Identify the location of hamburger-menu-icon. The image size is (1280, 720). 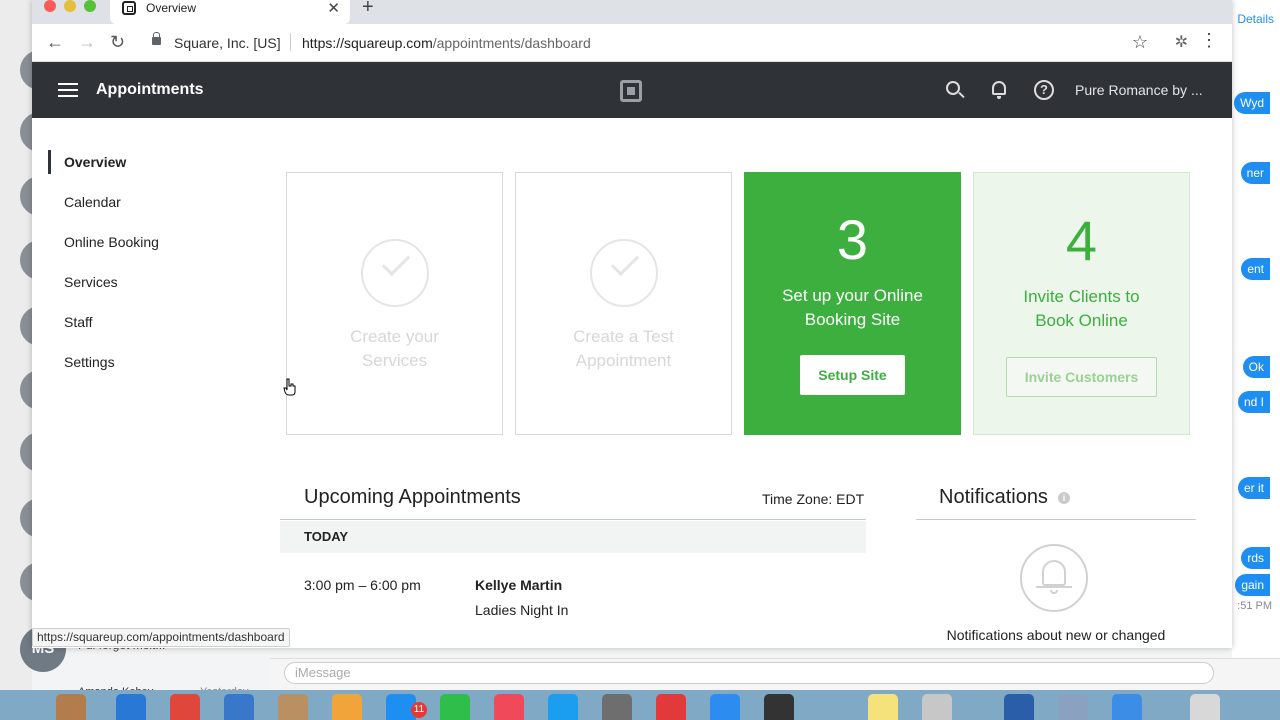
(68, 90).